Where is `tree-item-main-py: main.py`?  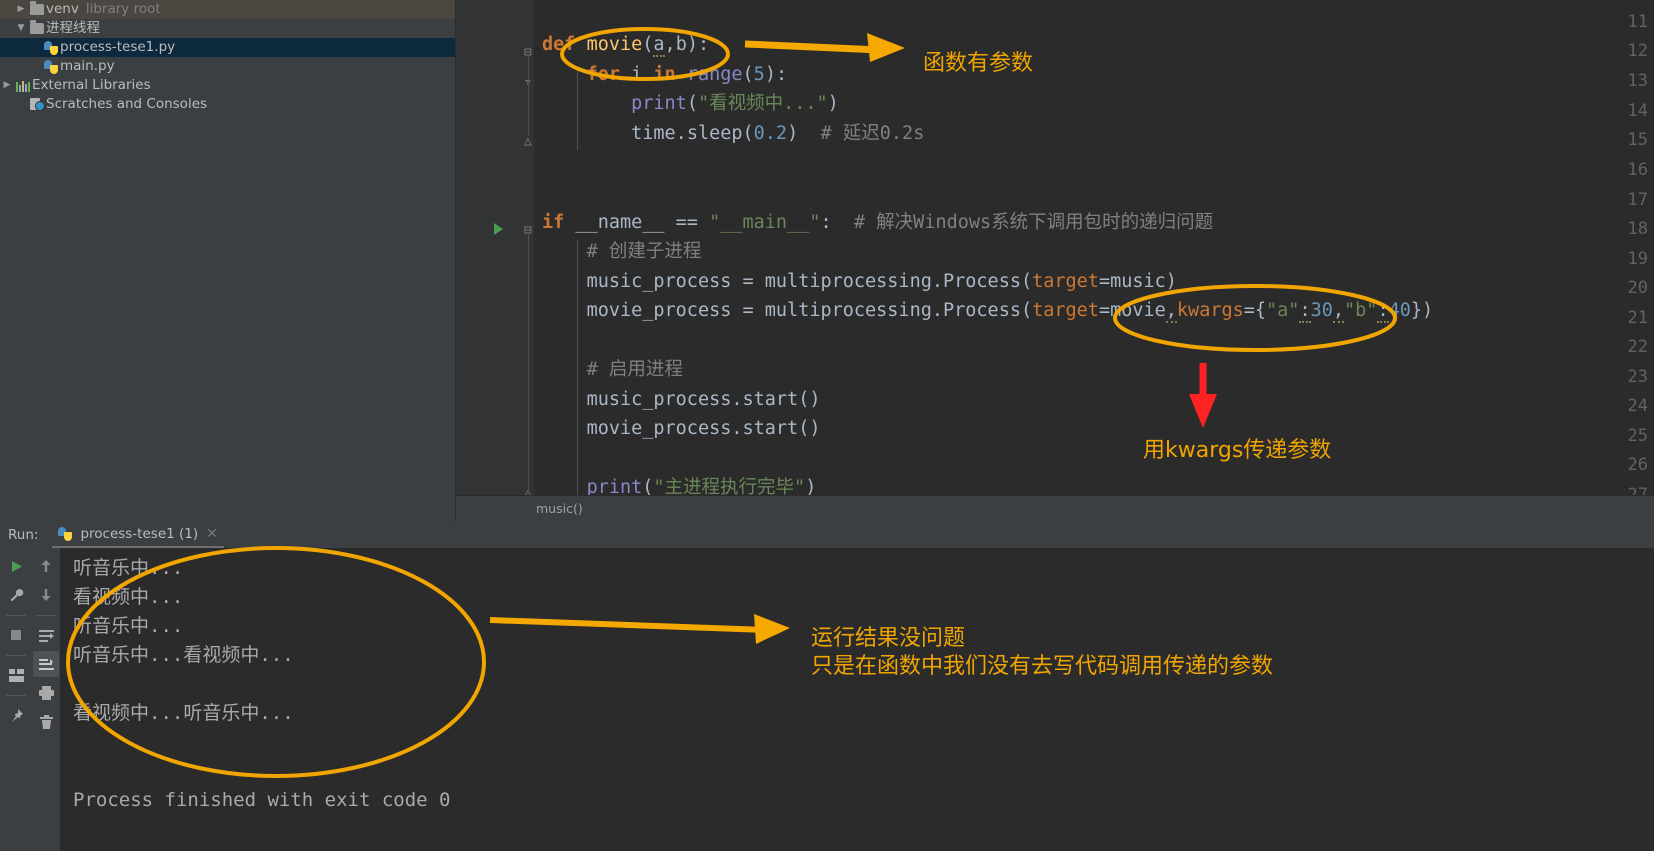 tree-item-main-py: main.py is located at coordinates (227, 66).